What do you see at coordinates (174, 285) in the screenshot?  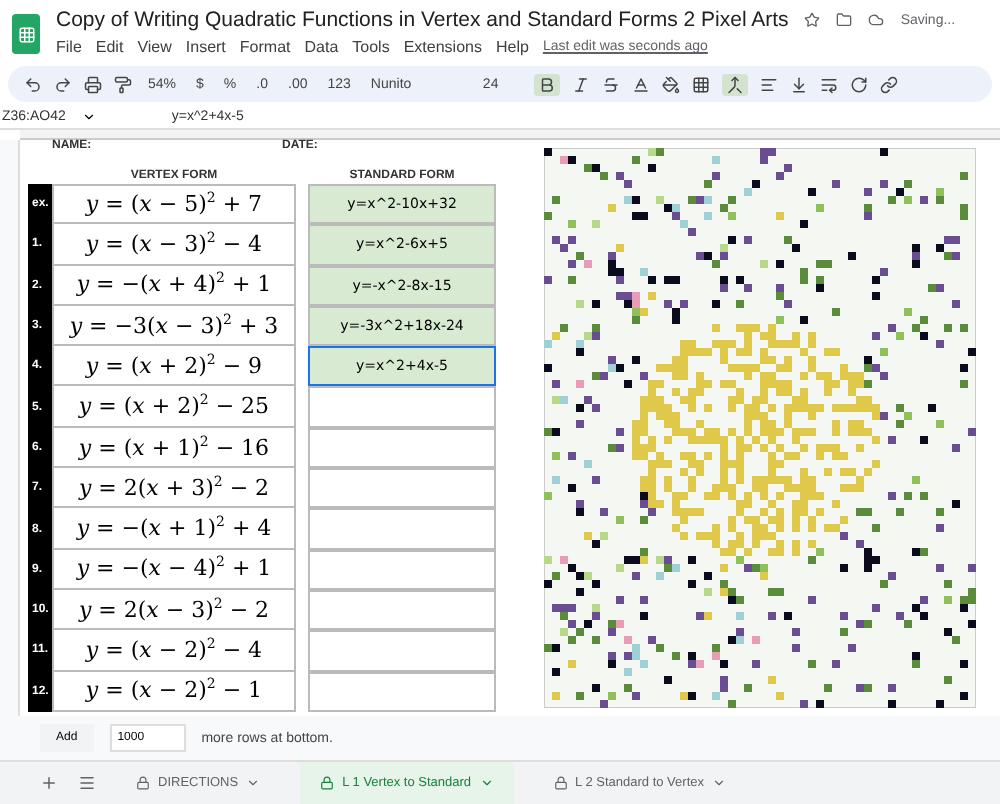 I see `equation-cell: y = −(x + 4)$^{2}$ + 1` at bounding box center [174, 285].